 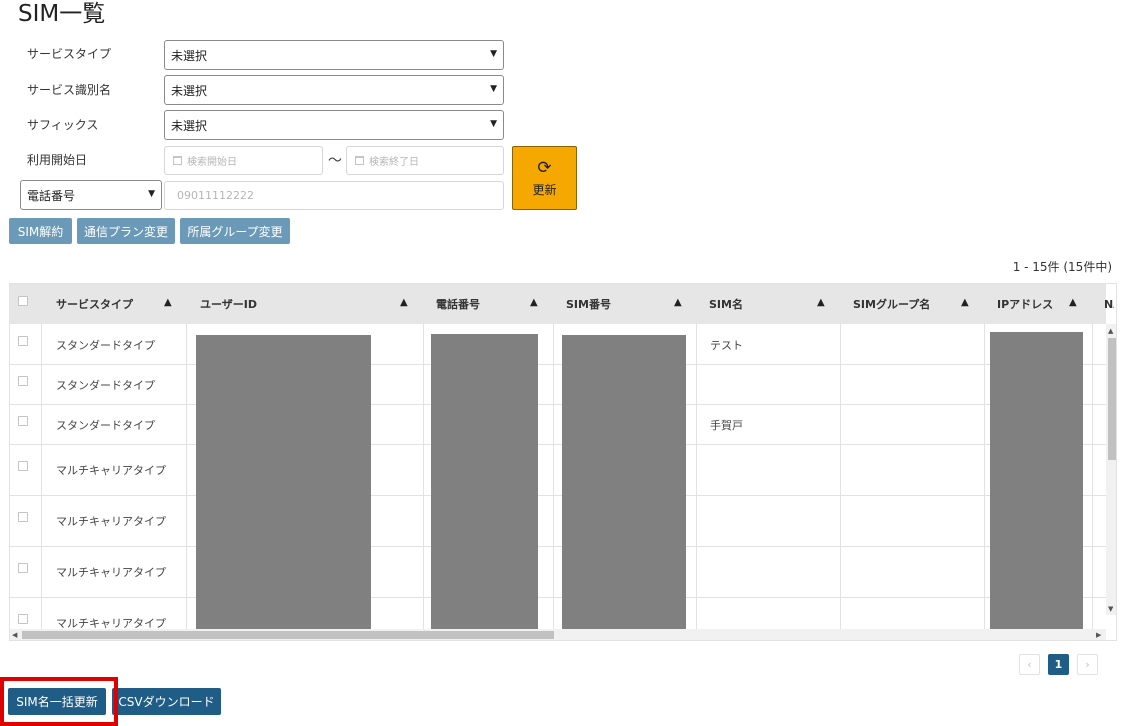 I want to click on col-header-label: SIM番号, so click(x=588, y=304).